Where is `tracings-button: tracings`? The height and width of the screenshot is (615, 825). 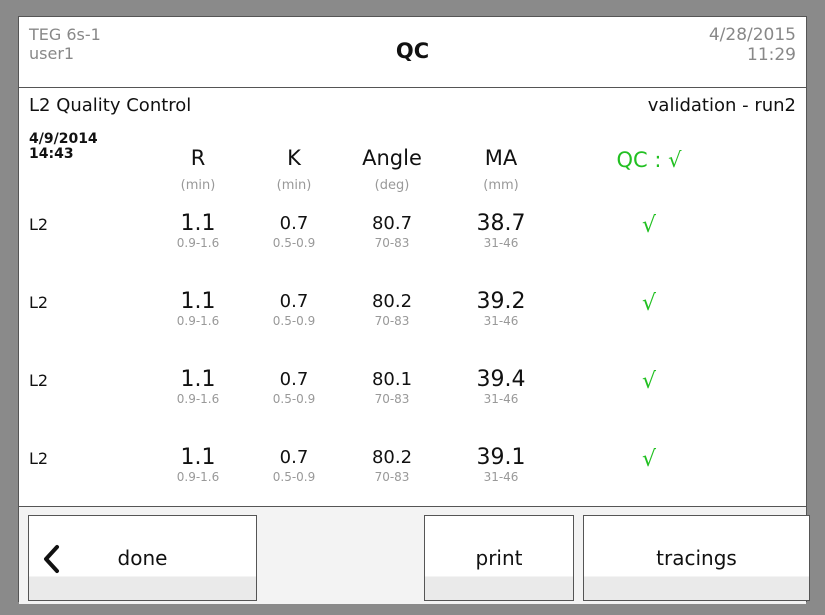
tracings-button: tracings is located at coordinates (696, 558).